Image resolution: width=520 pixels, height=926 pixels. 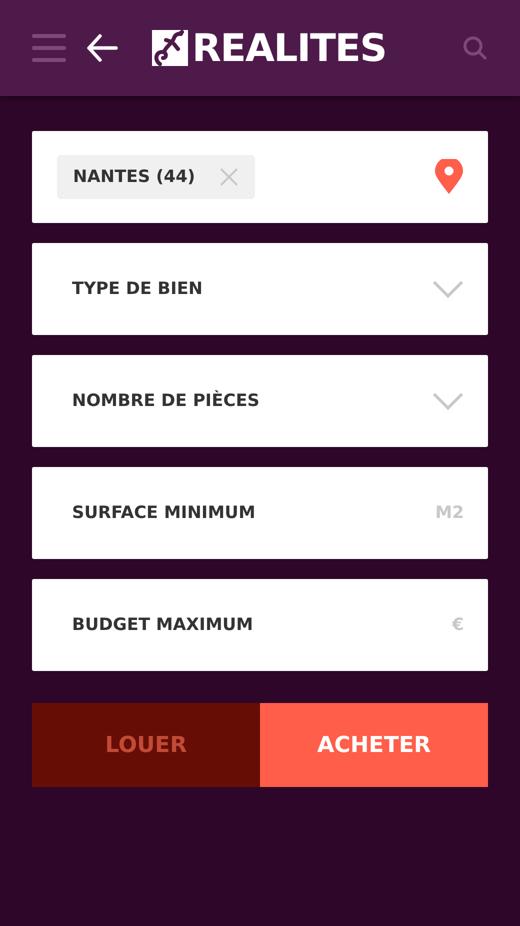 What do you see at coordinates (475, 48) in the screenshot?
I see `search-icon` at bounding box center [475, 48].